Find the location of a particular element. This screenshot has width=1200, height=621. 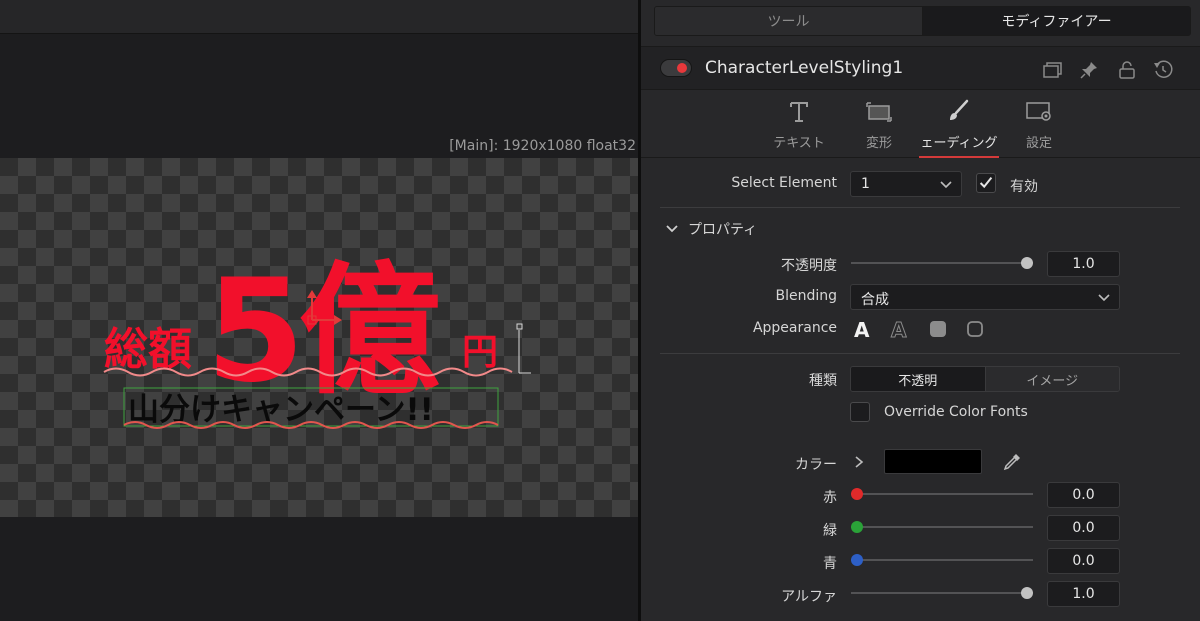

opacity-slider is located at coordinates (942, 263).